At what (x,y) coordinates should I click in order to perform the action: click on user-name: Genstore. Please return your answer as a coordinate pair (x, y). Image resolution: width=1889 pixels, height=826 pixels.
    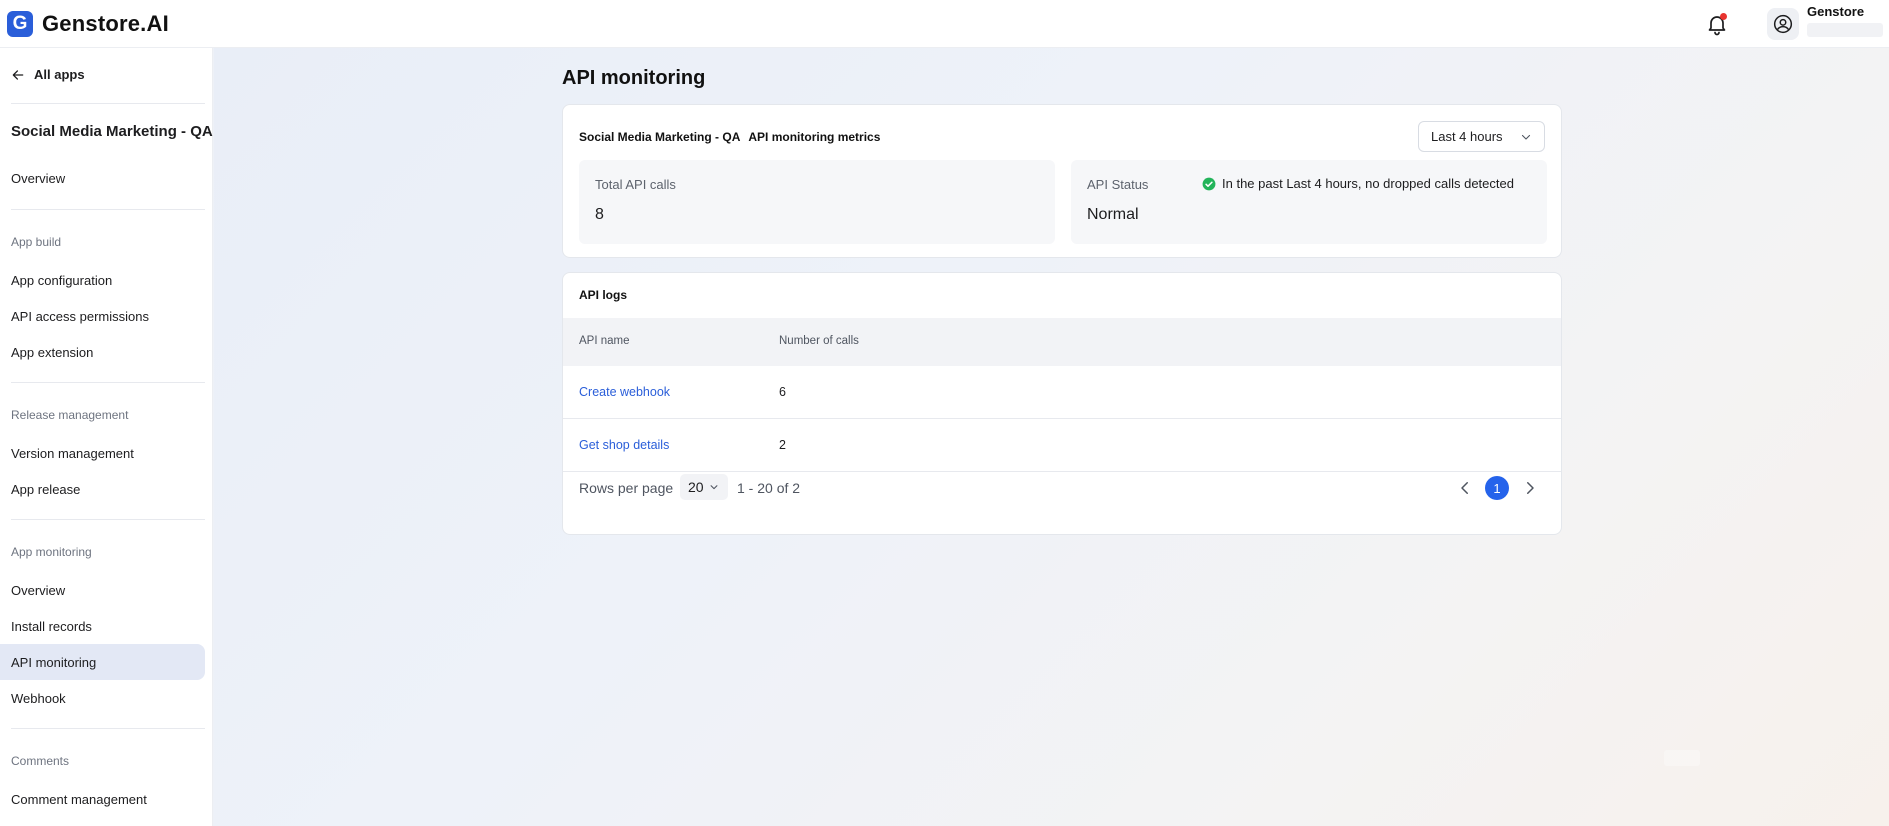
    Looking at the image, I should click on (1836, 11).